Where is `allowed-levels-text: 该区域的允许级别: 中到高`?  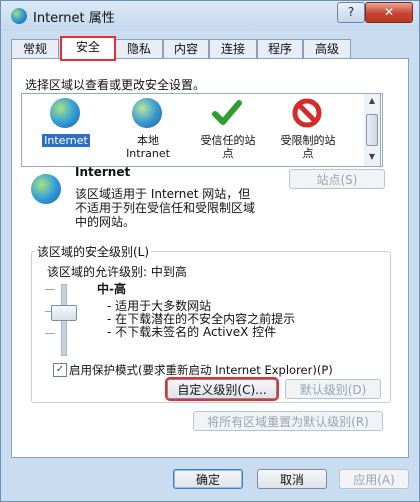 allowed-levels-text: 该区域的允许级别: 中到高 is located at coordinates (117, 272).